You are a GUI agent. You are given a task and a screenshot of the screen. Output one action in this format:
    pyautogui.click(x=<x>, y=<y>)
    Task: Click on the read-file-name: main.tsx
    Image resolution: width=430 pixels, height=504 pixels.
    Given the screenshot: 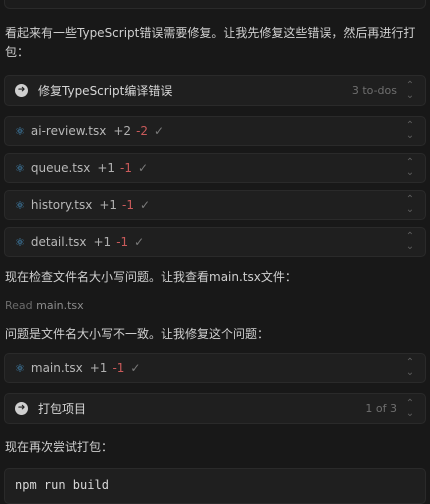 What is the action you would take?
    pyautogui.click(x=60, y=305)
    